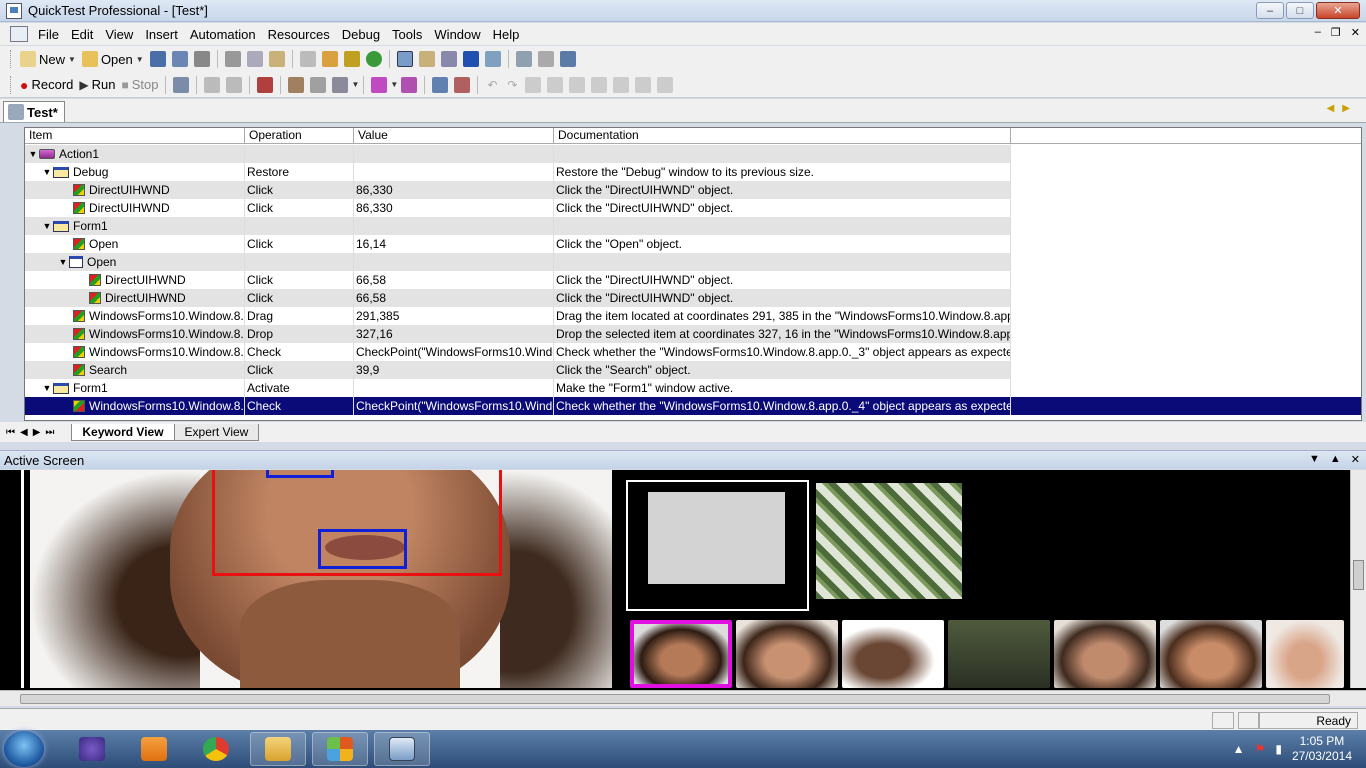 The height and width of the screenshot is (768, 1366). Describe the element at coordinates (299, 135) in the screenshot. I see `header-operation: Operation` at that location.